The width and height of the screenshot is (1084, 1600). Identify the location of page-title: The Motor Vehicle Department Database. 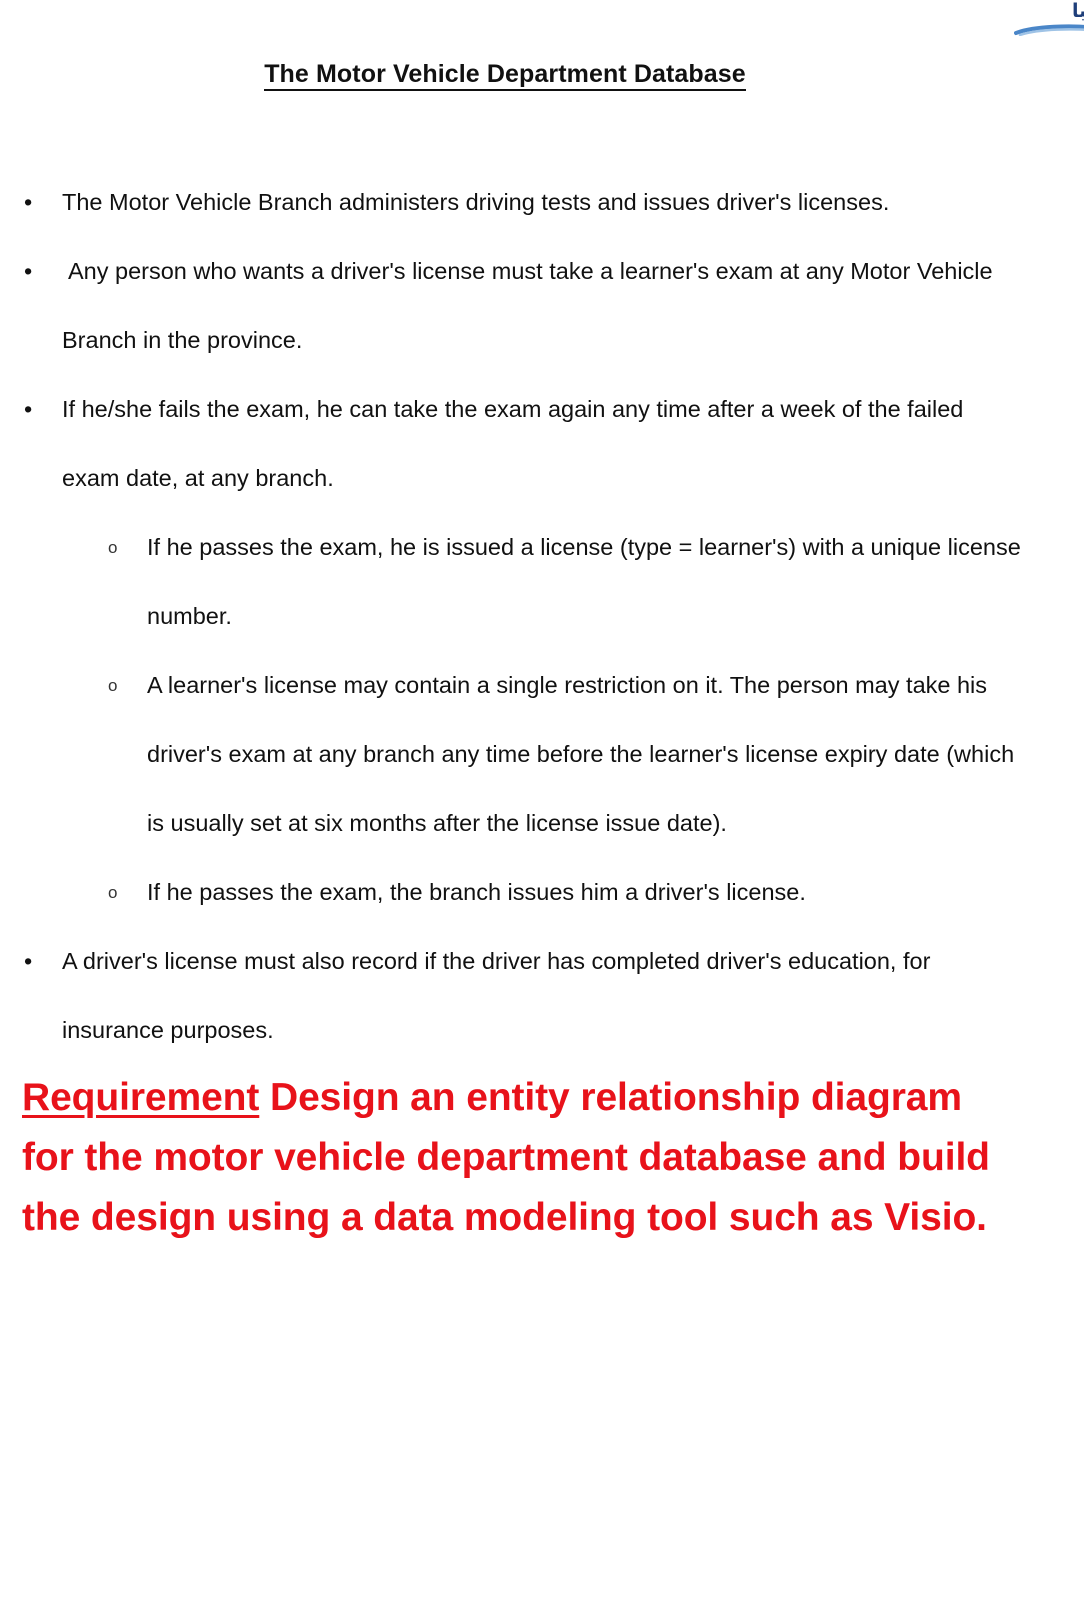
(505, 75).